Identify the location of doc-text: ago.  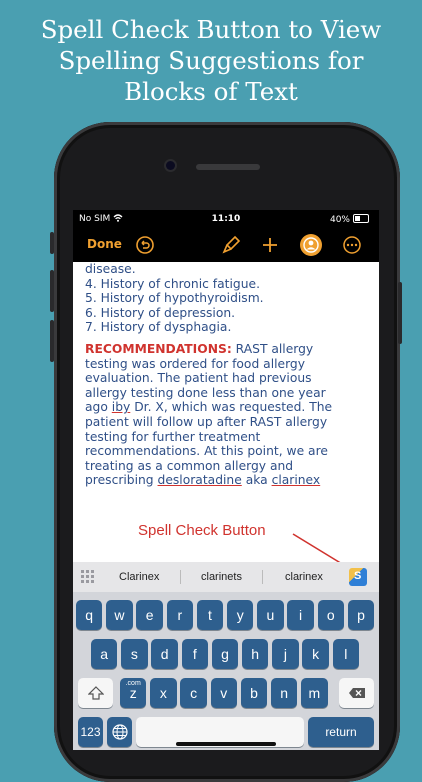
(98, 407).